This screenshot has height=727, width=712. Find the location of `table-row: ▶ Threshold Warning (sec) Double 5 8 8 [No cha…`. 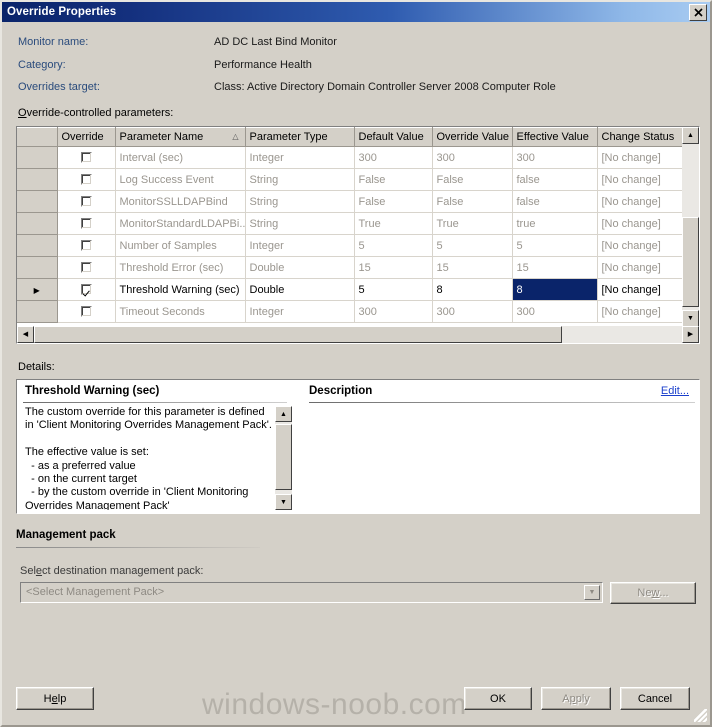

table-row: ▶ Threshold Warning (sec) Double 5 8 8 [No cha… is located at coordinates (350, 289).